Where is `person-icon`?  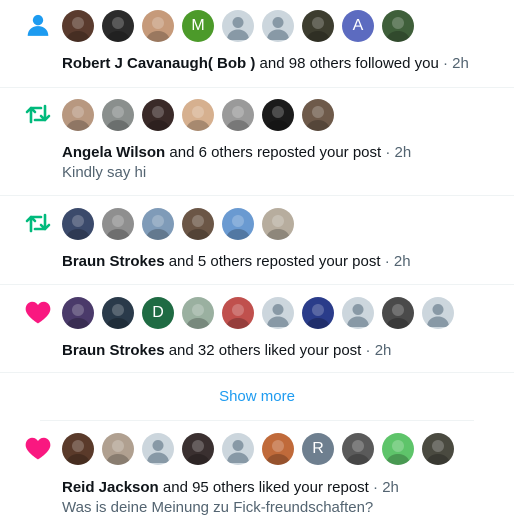
person-icon is located at coordinates (38, 25).